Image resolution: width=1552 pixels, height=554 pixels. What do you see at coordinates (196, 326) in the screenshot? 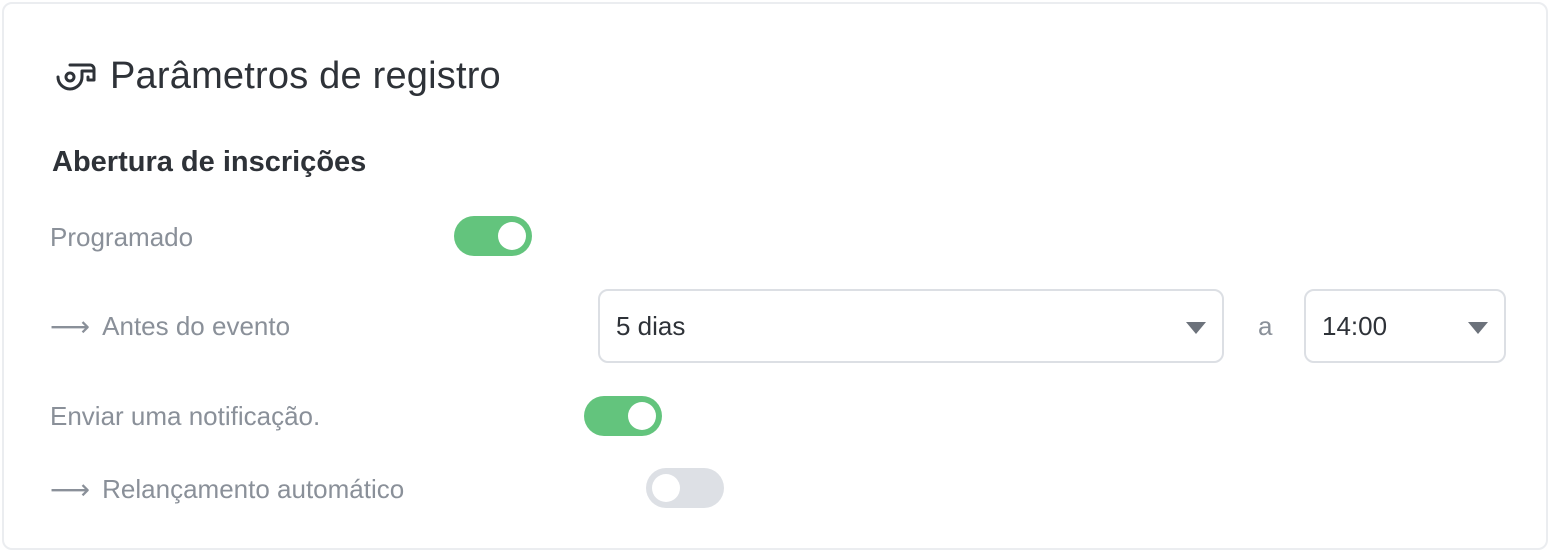
I see `antes-do-evento-text: Antes do evento` at bounding box center [196, 326].